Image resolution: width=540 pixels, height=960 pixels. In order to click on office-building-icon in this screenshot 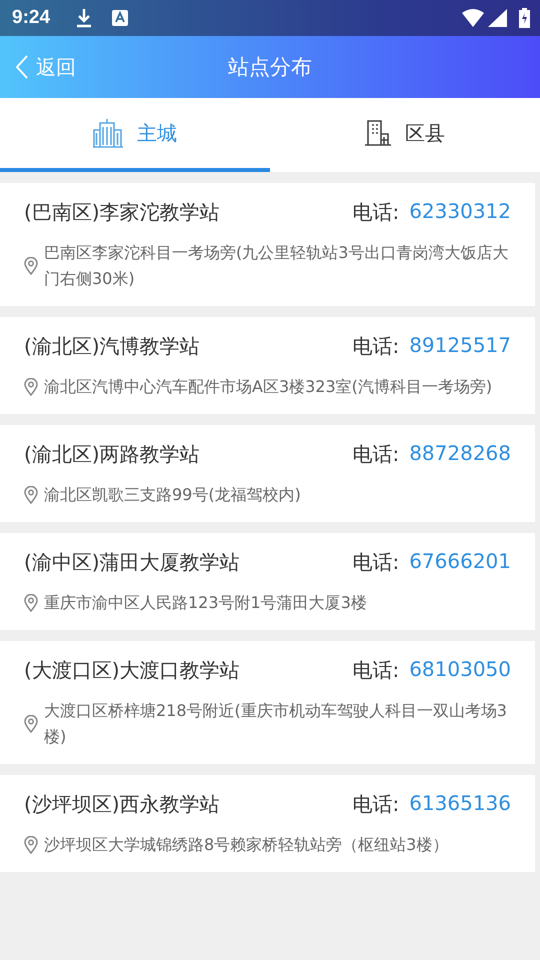, I will do `click(378, 133)`.